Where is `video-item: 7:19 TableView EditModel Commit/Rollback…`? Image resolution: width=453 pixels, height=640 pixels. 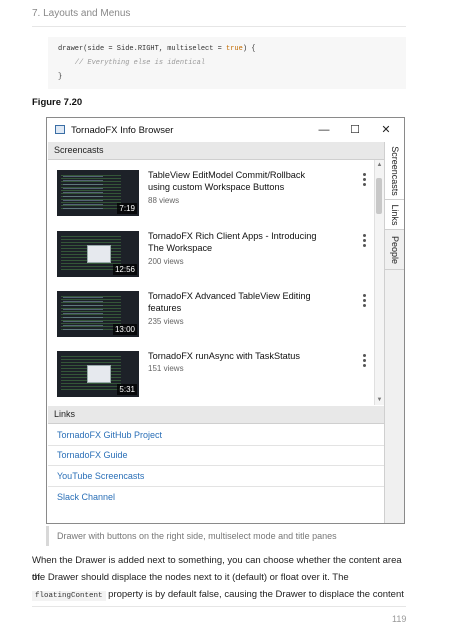 video-item: 7:19 TableView EditModel Commit/Rollback… is located at coordinates (215, 200).